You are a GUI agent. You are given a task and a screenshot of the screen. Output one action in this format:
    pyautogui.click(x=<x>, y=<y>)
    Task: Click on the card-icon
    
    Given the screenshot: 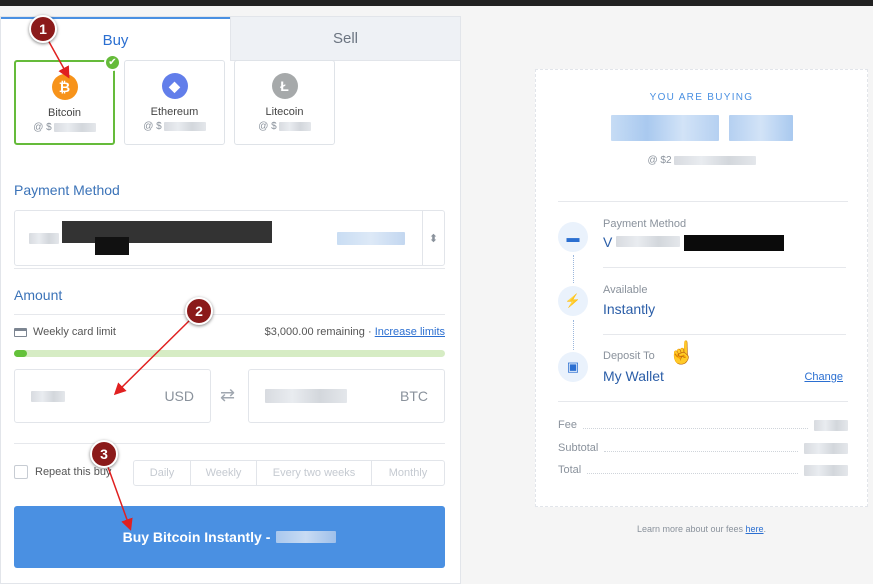 What is the action you would take?
    pyautogui.click(x=20, y=332)
    